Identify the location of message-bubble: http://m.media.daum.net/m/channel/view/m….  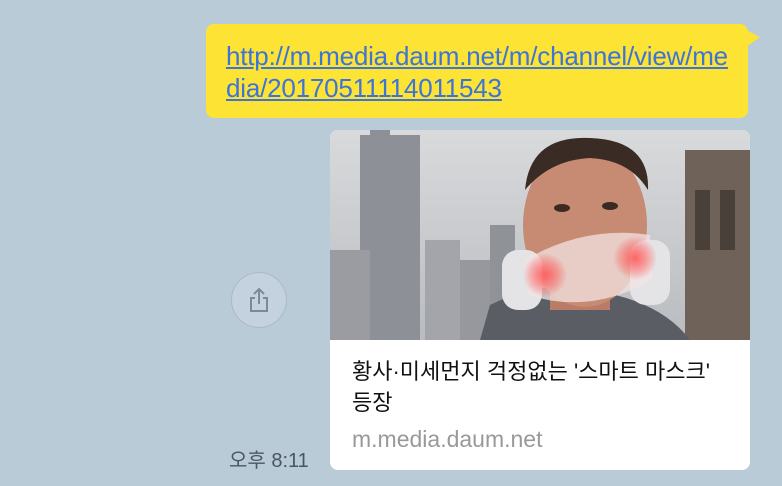
(483, 71).